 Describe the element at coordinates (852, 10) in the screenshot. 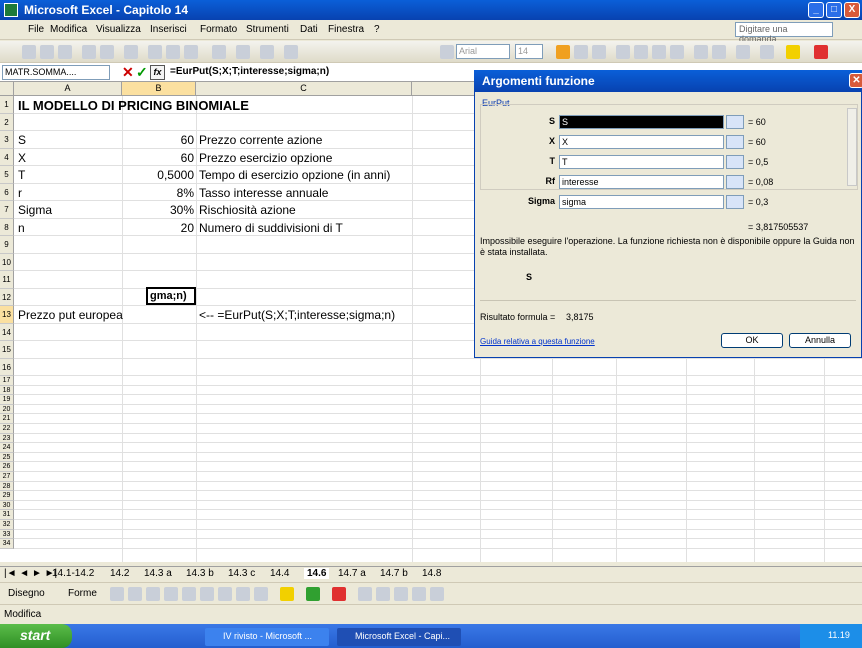

I see `close-button: X` at that location.